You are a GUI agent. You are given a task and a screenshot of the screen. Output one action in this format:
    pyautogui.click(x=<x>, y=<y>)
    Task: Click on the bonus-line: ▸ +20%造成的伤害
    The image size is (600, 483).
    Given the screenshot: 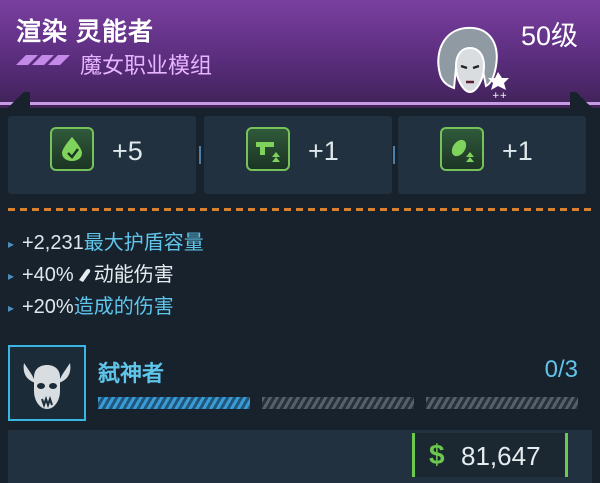 What is the action you would take?
    pyautogui.click(x=91, y=304)
    